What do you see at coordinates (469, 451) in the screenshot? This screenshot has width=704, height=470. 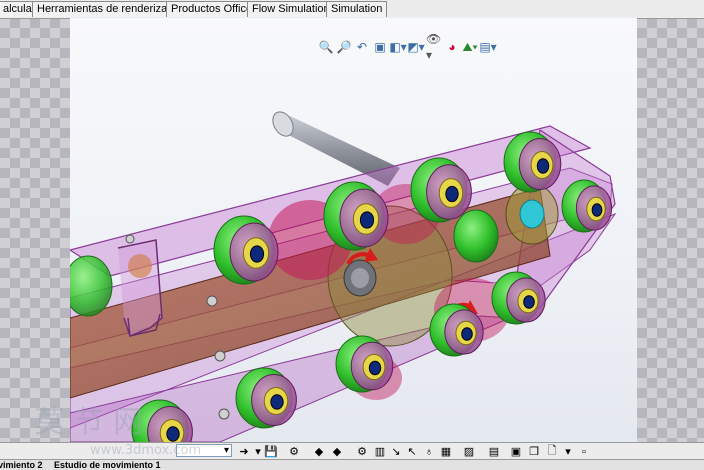 I see `study-properties-icon: ▨` at bounding box center [469, 451].